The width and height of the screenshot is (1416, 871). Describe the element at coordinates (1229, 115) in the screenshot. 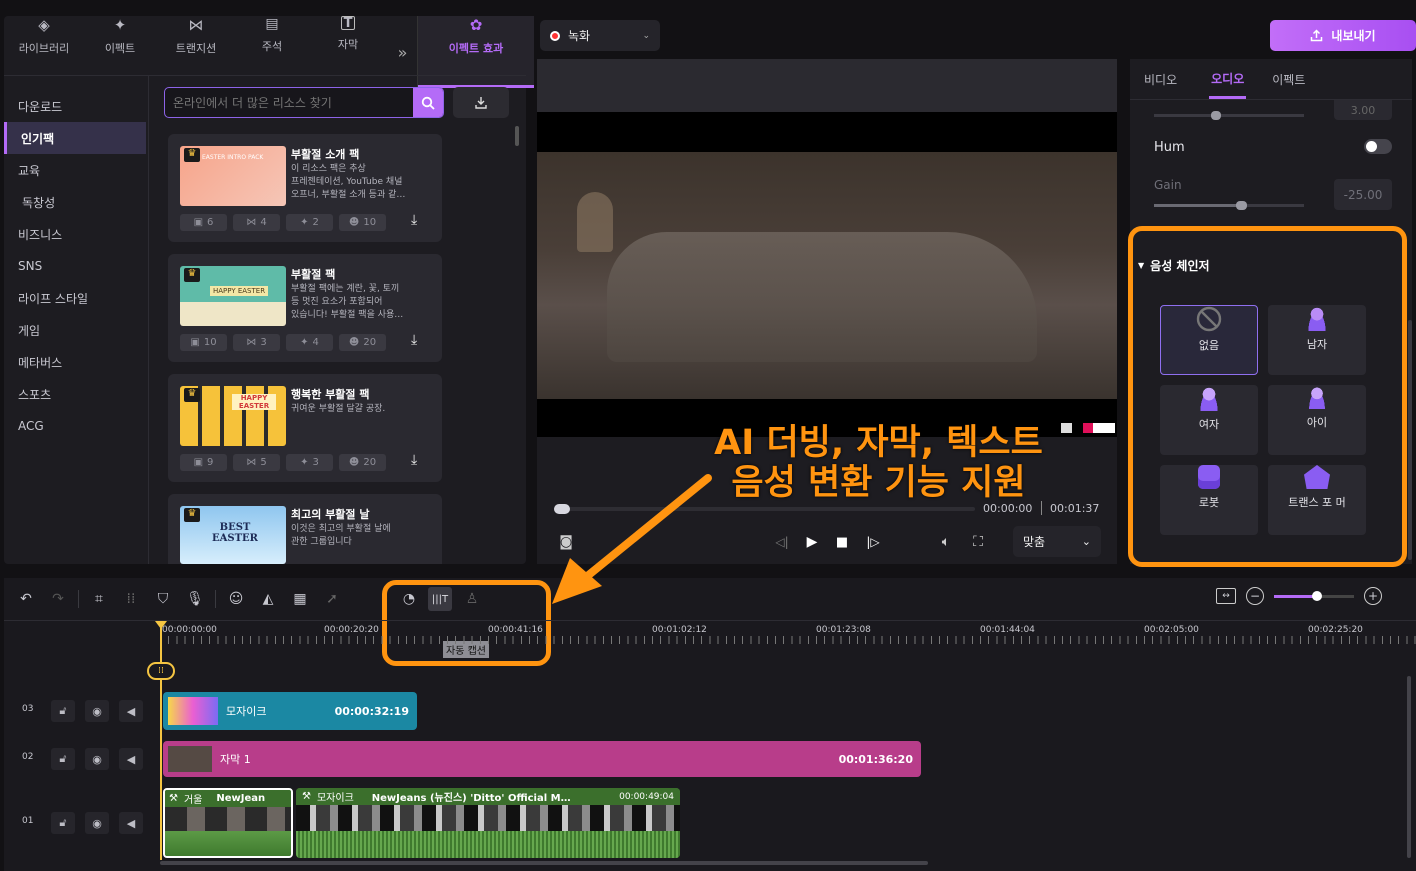

I see `top-slider-track` at that location.